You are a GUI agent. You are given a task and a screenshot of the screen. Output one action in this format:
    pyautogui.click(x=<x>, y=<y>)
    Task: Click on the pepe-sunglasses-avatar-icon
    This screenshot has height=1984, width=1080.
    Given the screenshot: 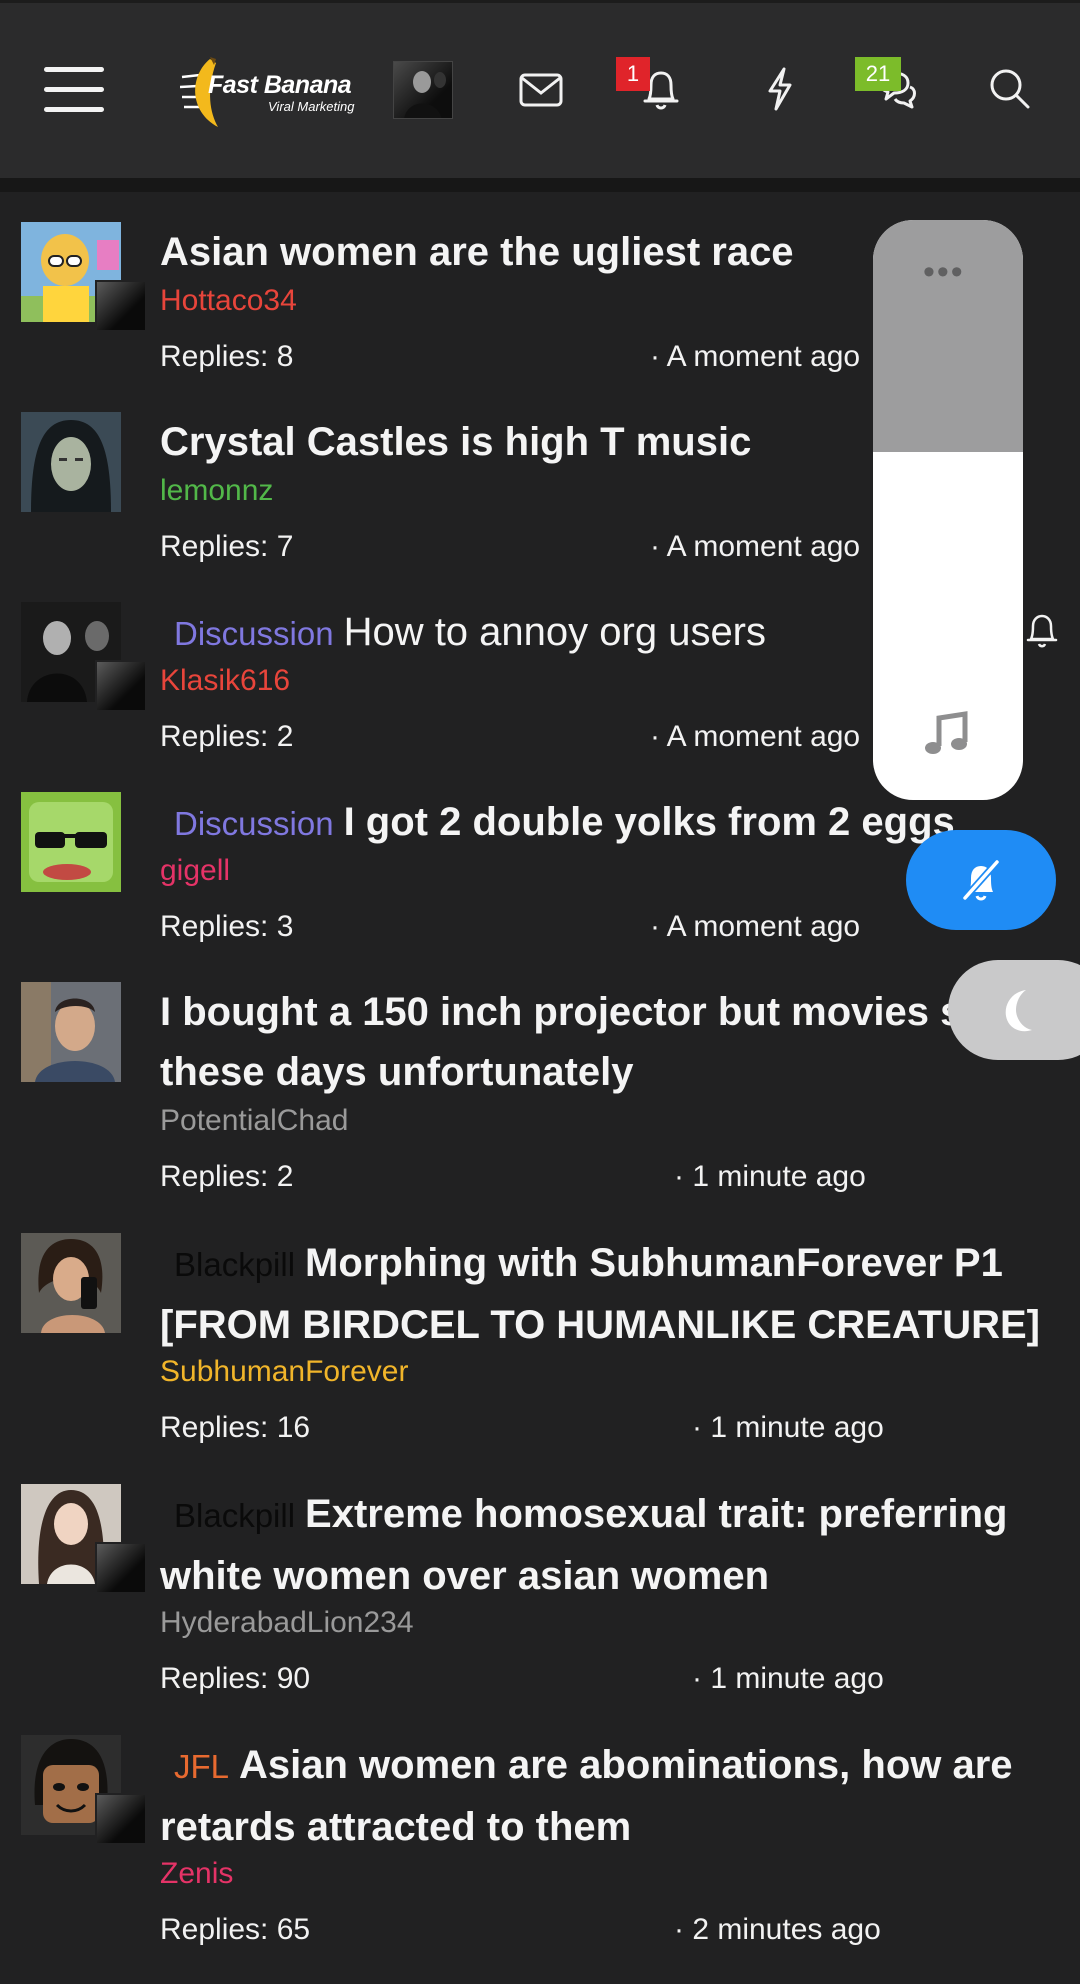 What is the action you would take?
    pyautogui.click(x=71, y=842)
    